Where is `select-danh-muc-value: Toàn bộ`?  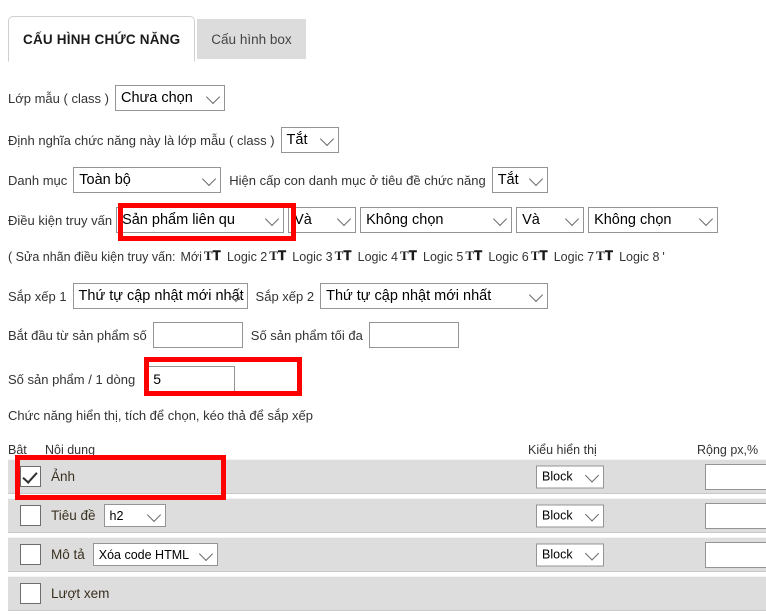
select-danh-muc-value: Toàn bộ is located at coordinates (105, 179).